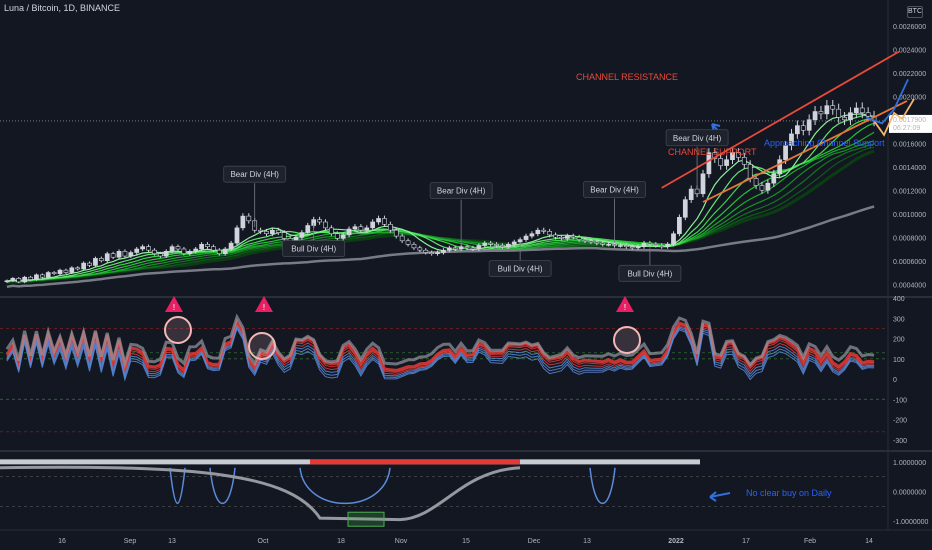 The height and width of the screenshot is (550, 932). Describe the element at coordinates (720, 496) in the screenshot. I see `arrow-icon` at that location.